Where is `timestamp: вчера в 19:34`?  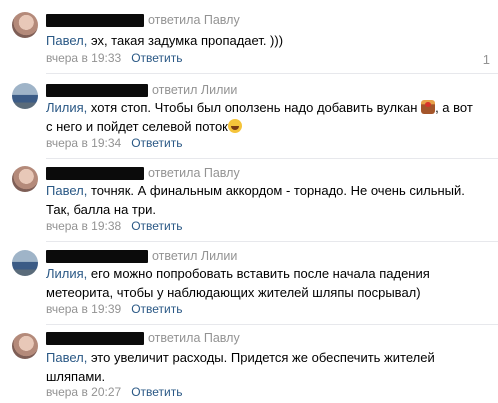 timestamp: вчера в 19:34 is located at coordinates (83, 143).